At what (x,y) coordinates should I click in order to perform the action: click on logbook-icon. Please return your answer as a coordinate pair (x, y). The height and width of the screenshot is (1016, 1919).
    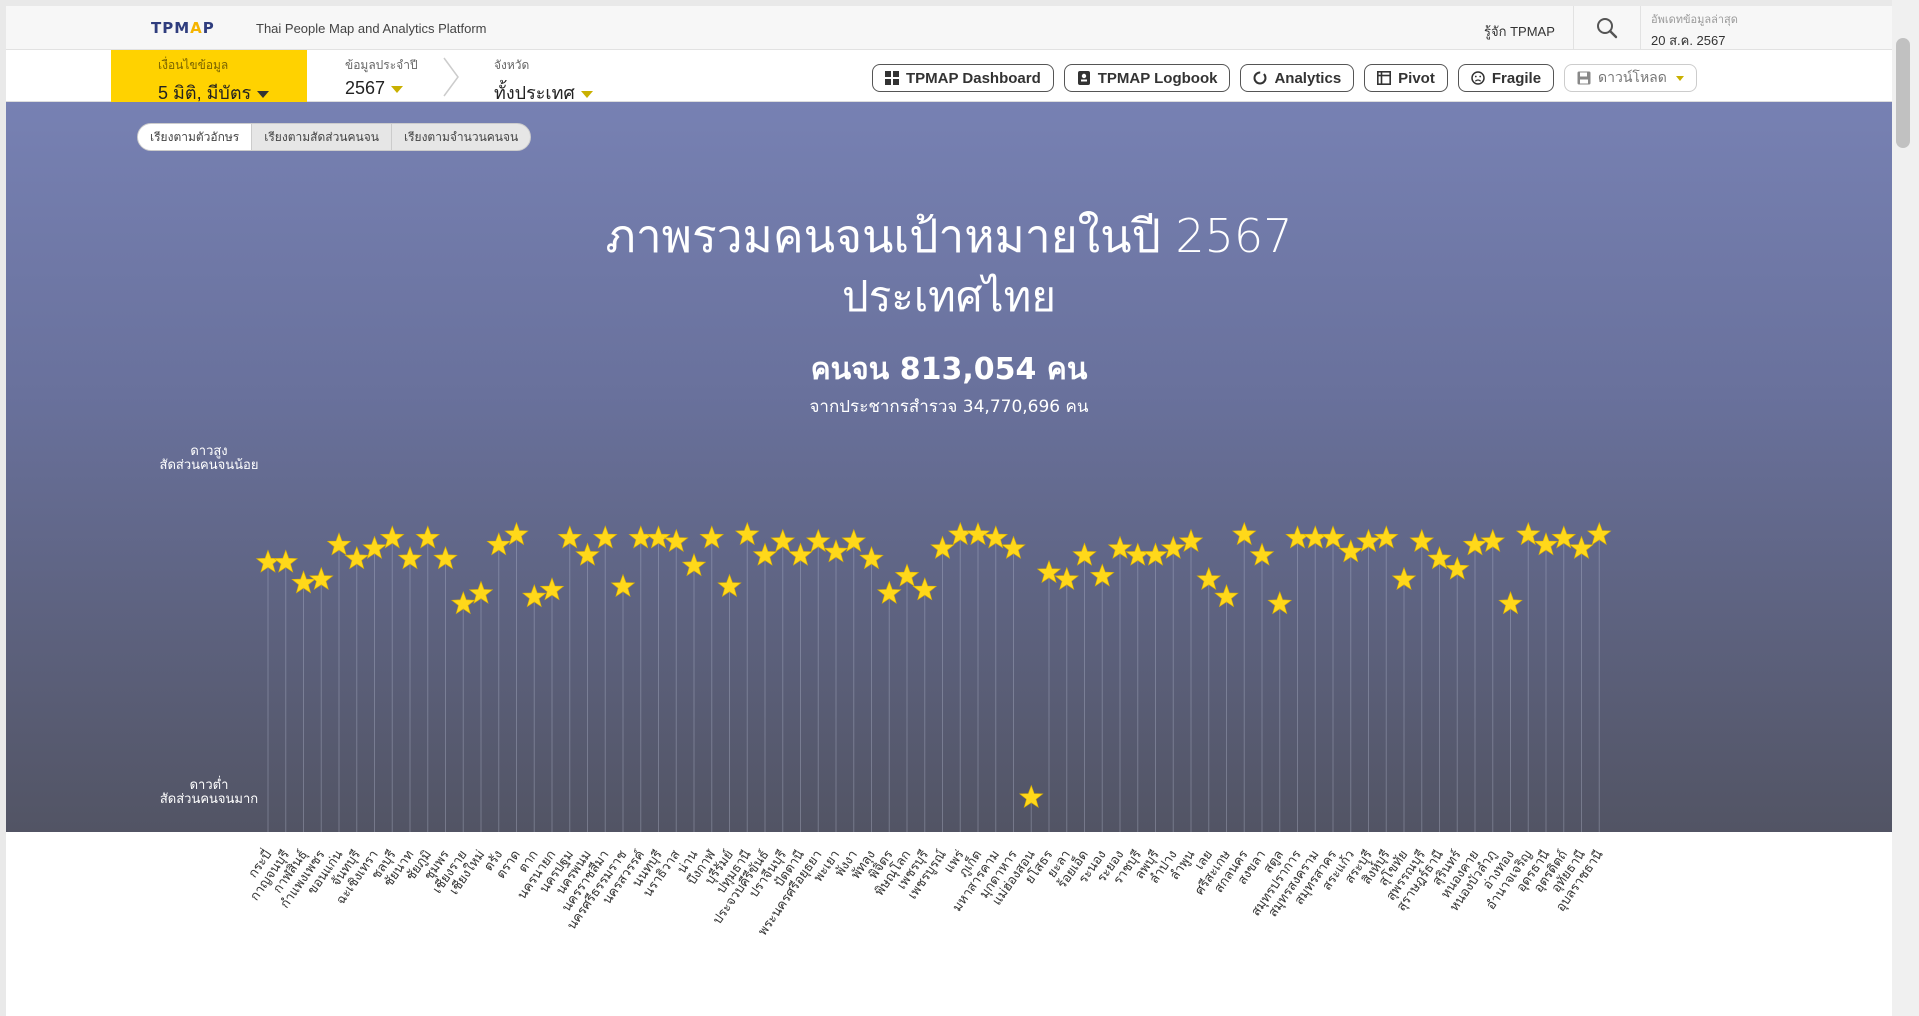
    Looking at the image, I should click on (1083, 78).